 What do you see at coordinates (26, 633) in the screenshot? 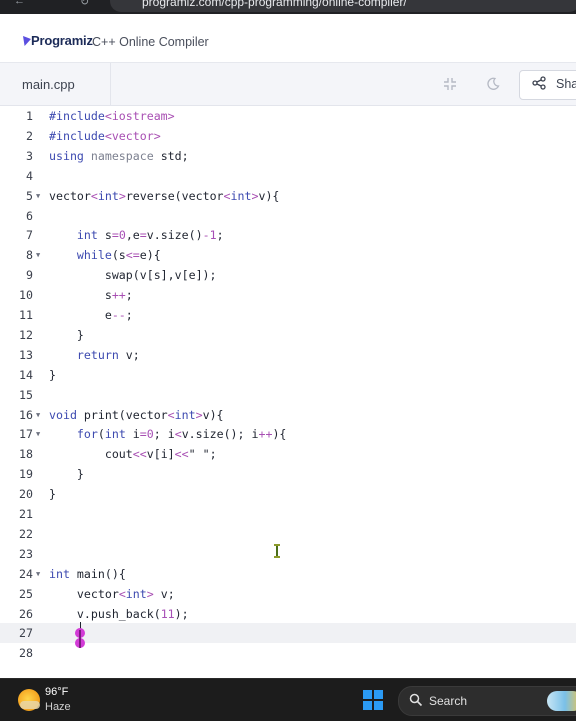
I see `line-number: 27` at bounding box center [26, 633].